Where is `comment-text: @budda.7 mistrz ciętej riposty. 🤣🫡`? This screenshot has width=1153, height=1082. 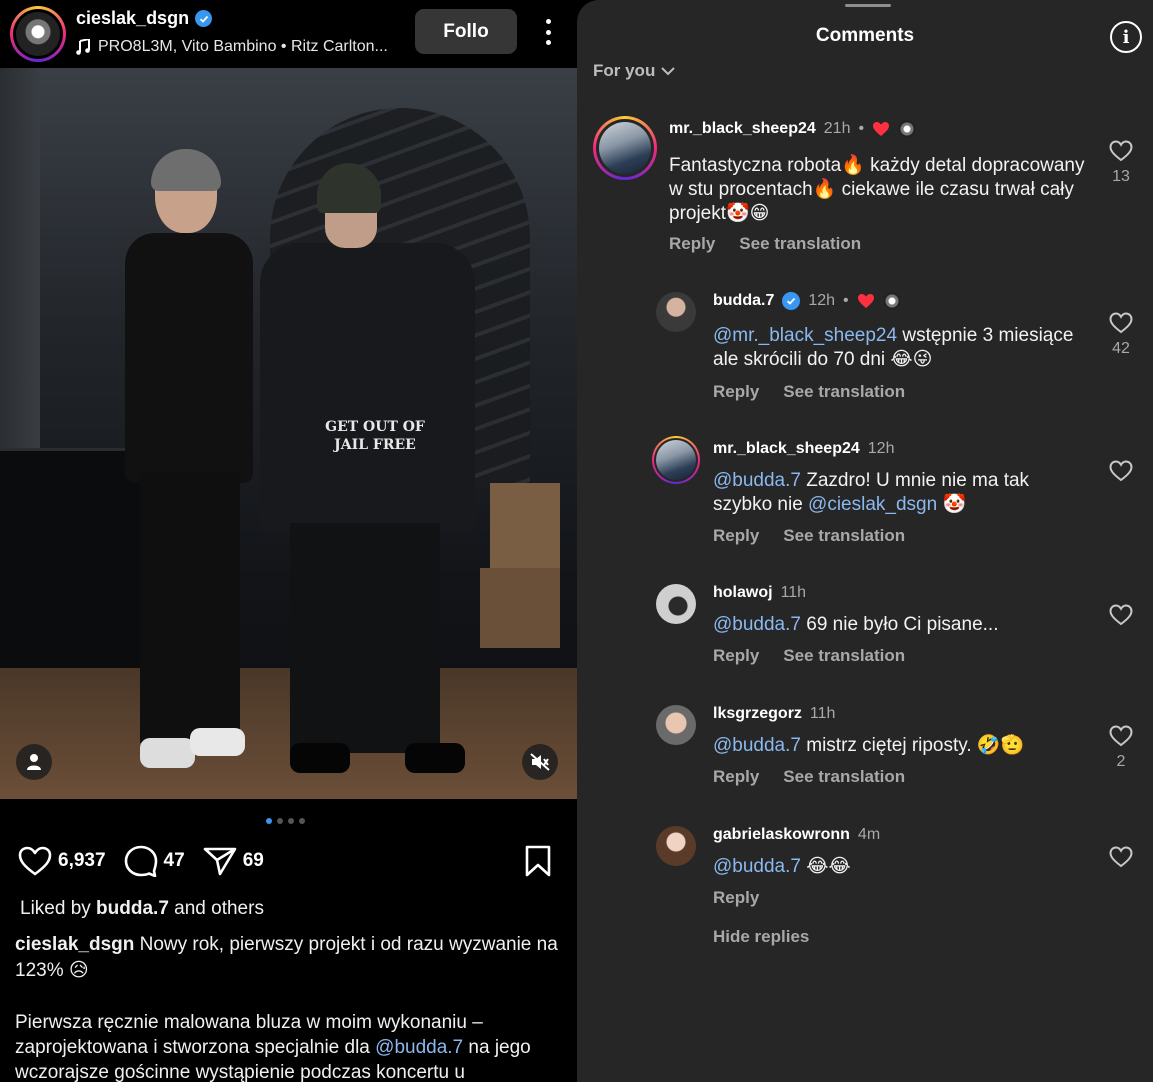 comment-text: @budda.7 mistrz ciętej riposty. 🤣🫡 is located at coordinates (869, 745).